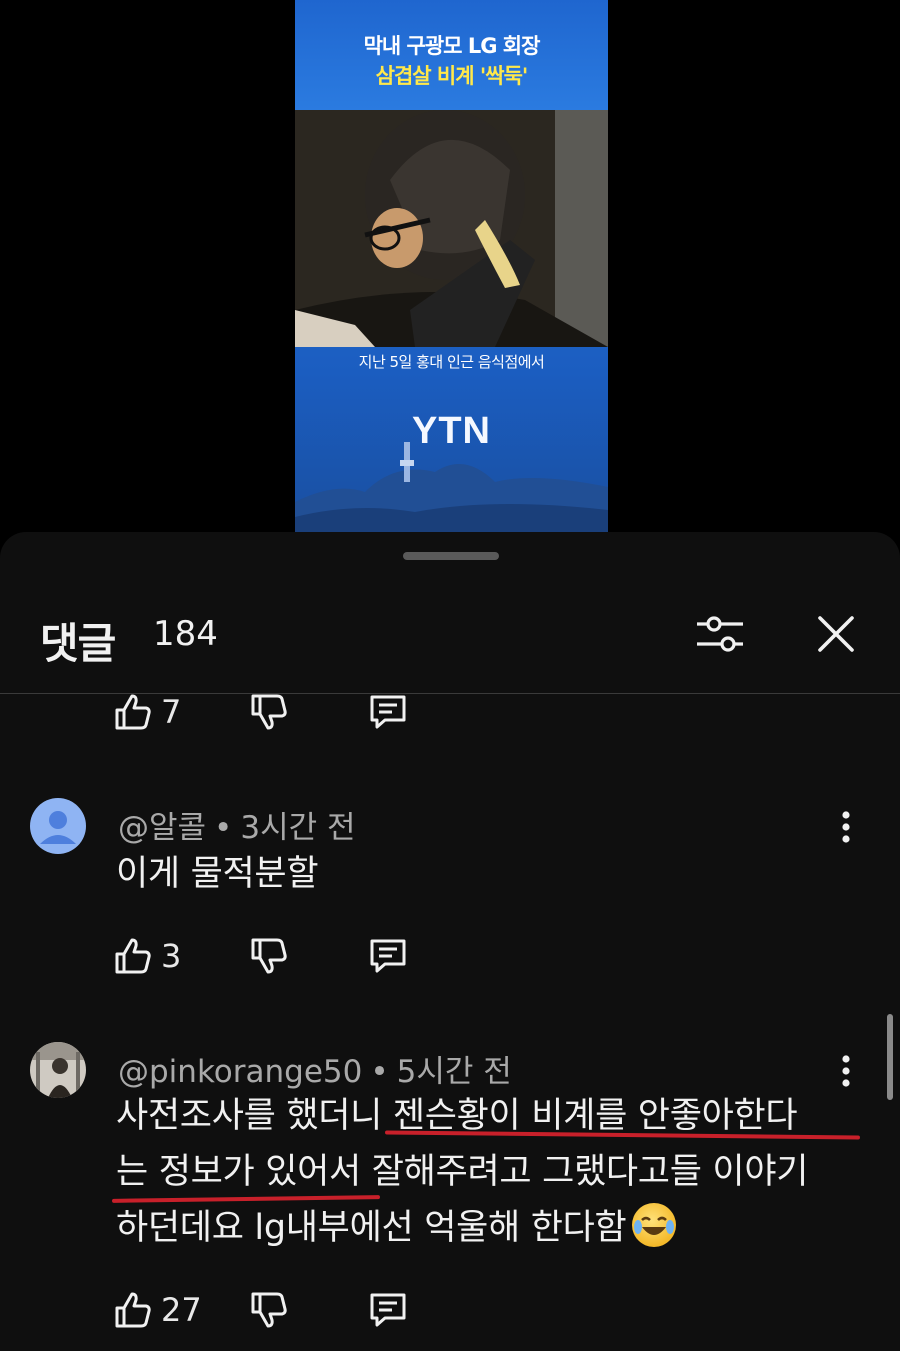  Describe the element at coordinates (371, 1228) in the screenshot. I see `comment-text-span: 하던데요 lg내부에선 억울해 한다함` at that location.